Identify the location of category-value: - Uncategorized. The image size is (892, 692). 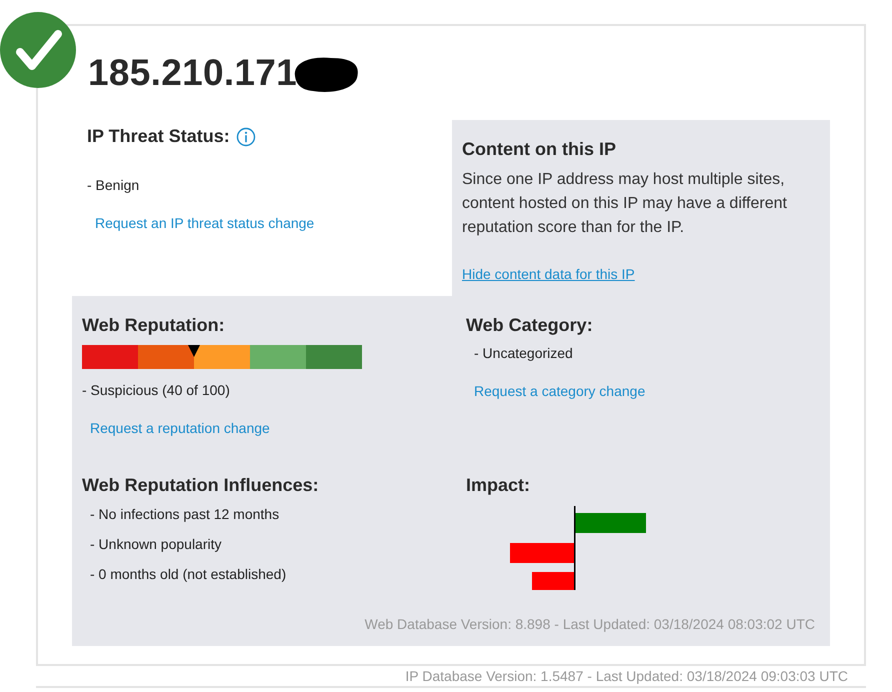
(524, 353).